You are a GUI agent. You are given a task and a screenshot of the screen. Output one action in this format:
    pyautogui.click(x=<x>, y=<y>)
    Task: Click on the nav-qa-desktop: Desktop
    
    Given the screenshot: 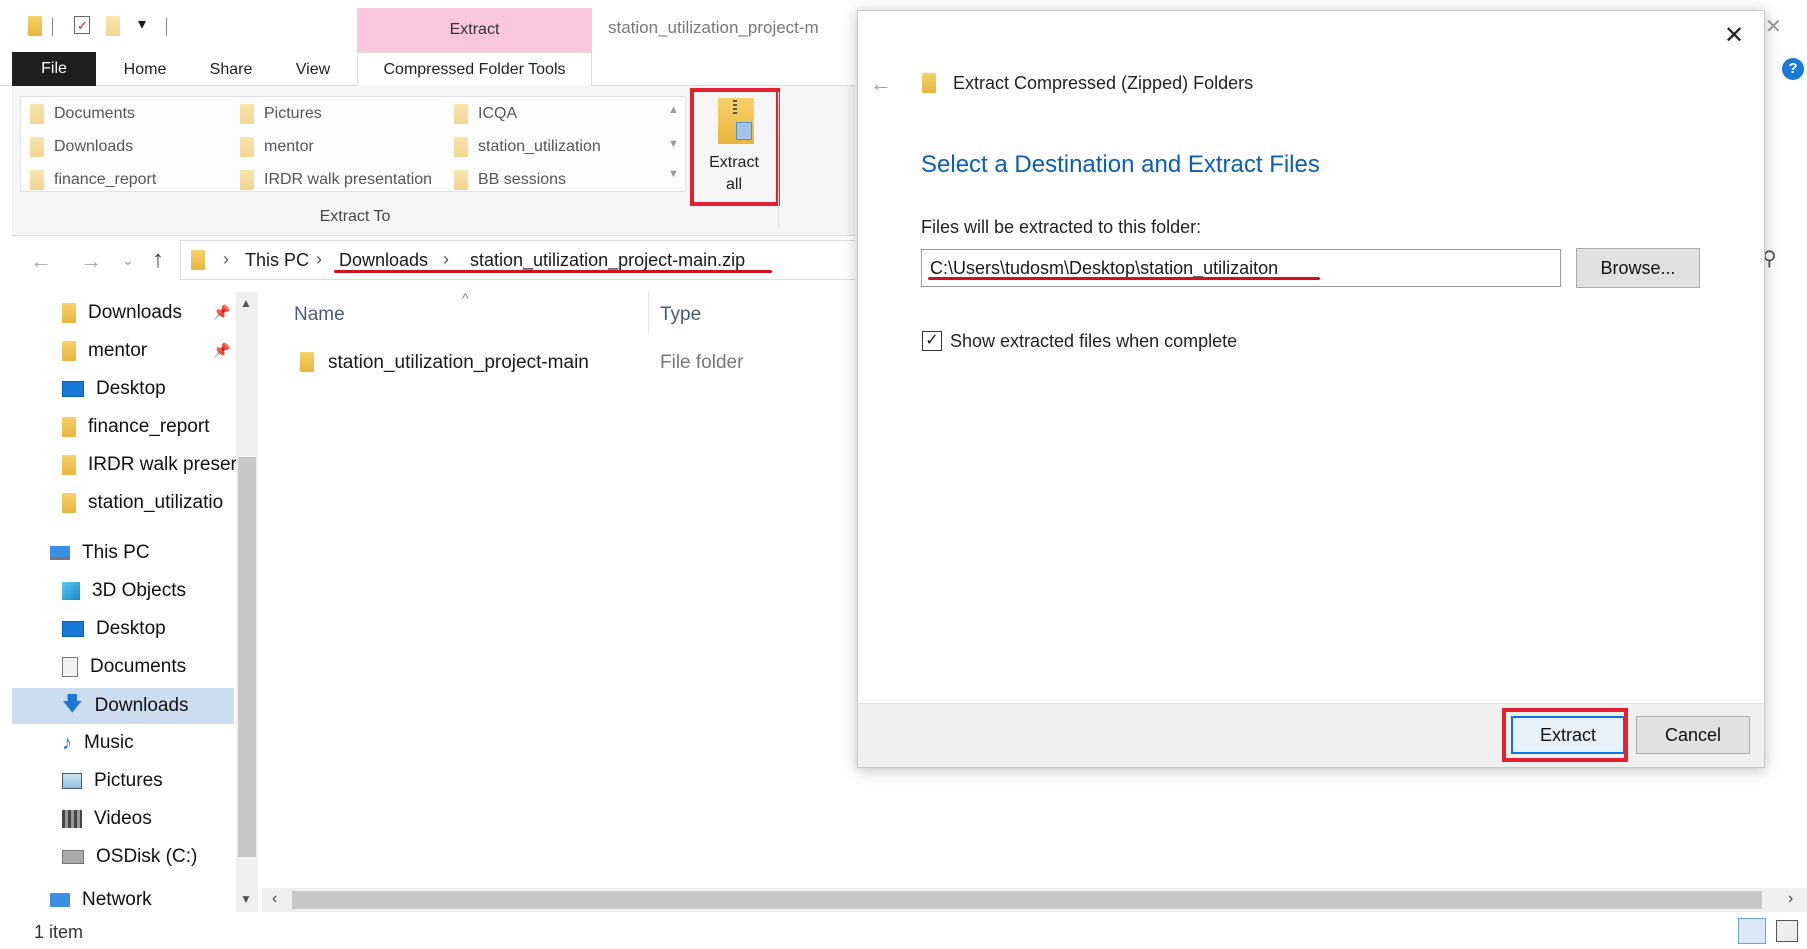 What is the action you would take?
    pyautogui.click(x=114, y=389)
    